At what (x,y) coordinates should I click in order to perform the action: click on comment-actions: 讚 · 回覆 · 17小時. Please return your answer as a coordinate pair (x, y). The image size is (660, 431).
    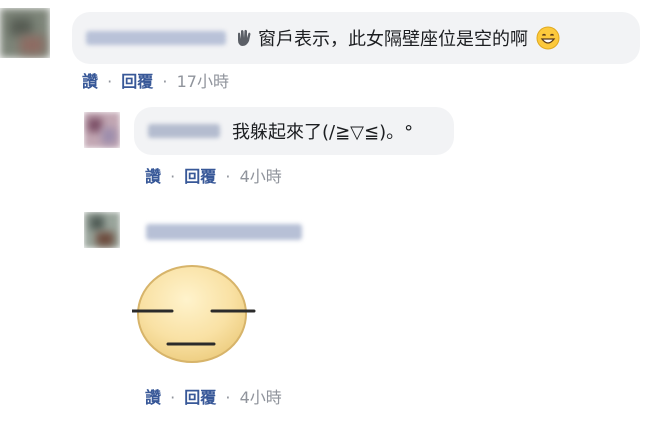
    Looking at the image, I should click on (155, 80).